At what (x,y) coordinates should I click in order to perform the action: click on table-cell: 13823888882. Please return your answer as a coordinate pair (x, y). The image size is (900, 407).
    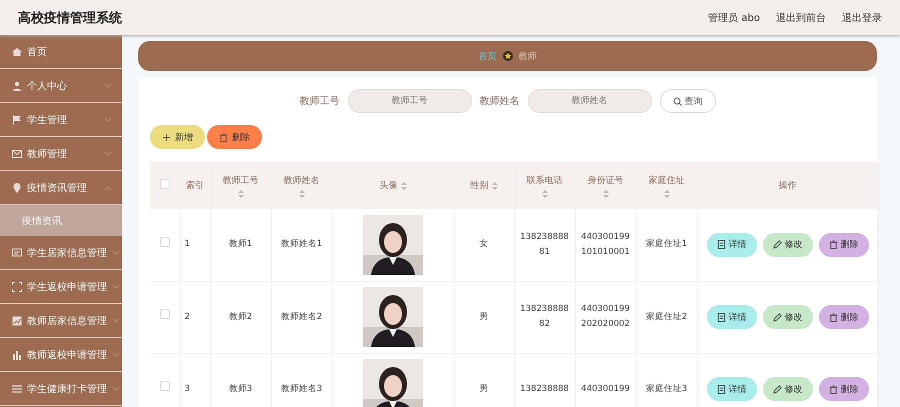
    Looking at the image, I should click on (544, 316).